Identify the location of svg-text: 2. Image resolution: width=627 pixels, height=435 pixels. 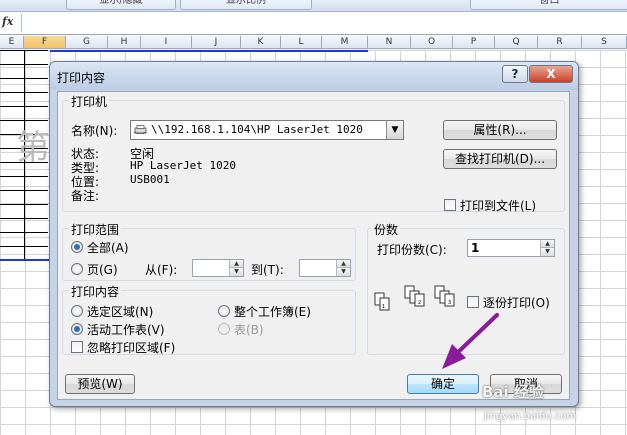
(419, 303).